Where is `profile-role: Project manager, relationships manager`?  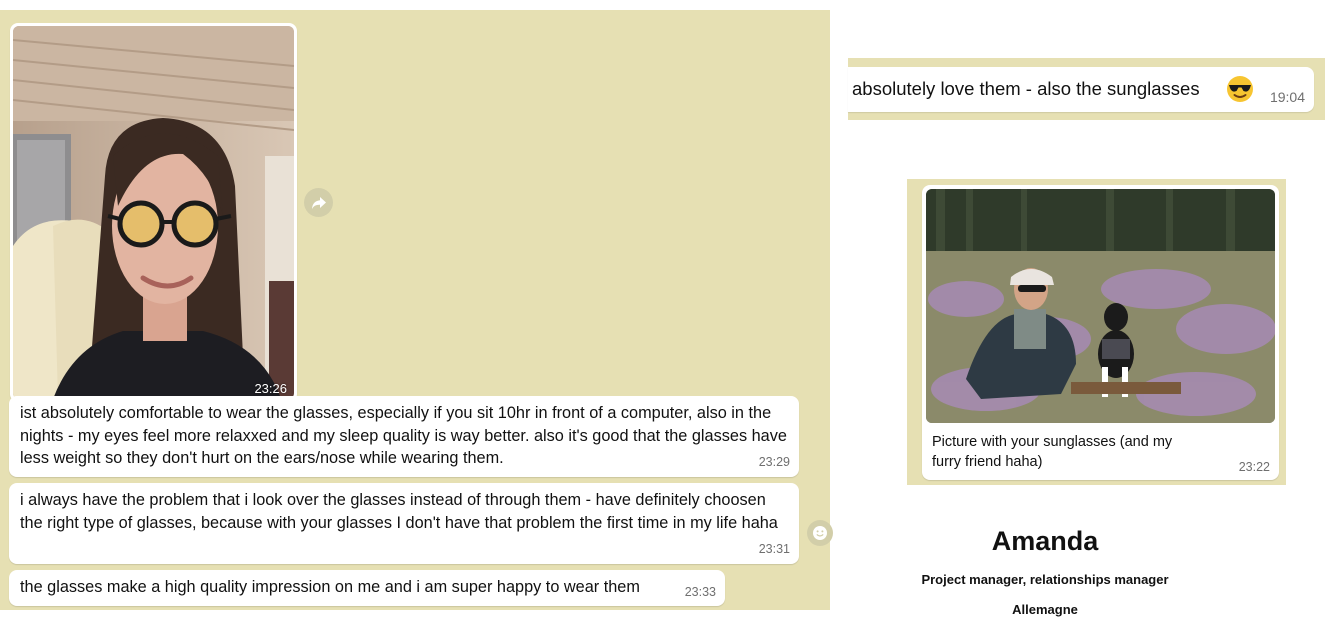 profile-role: Project manager, relationships manager is located at coordinates (1045, 579).